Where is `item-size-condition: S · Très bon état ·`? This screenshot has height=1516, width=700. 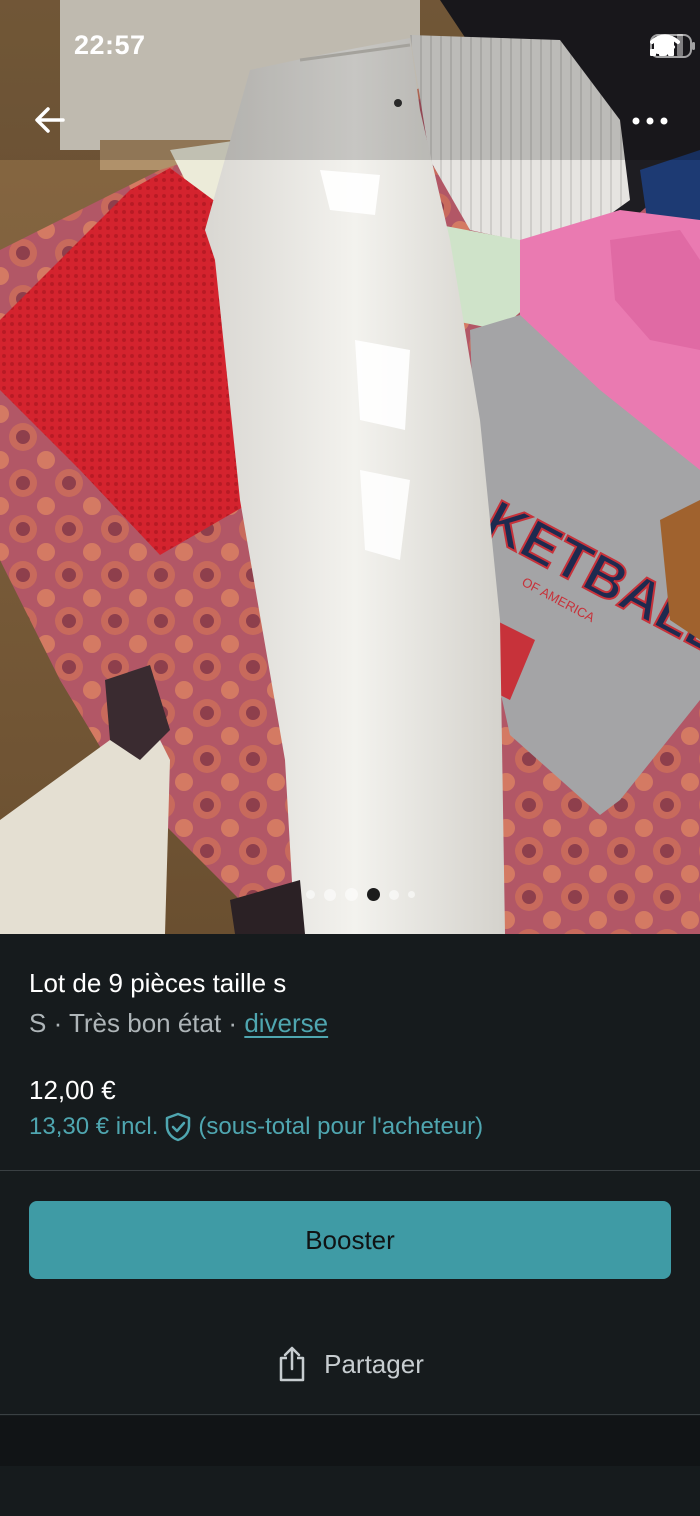
item-size-condition: S · Très bon état · is located at coordinates (137, 1023).